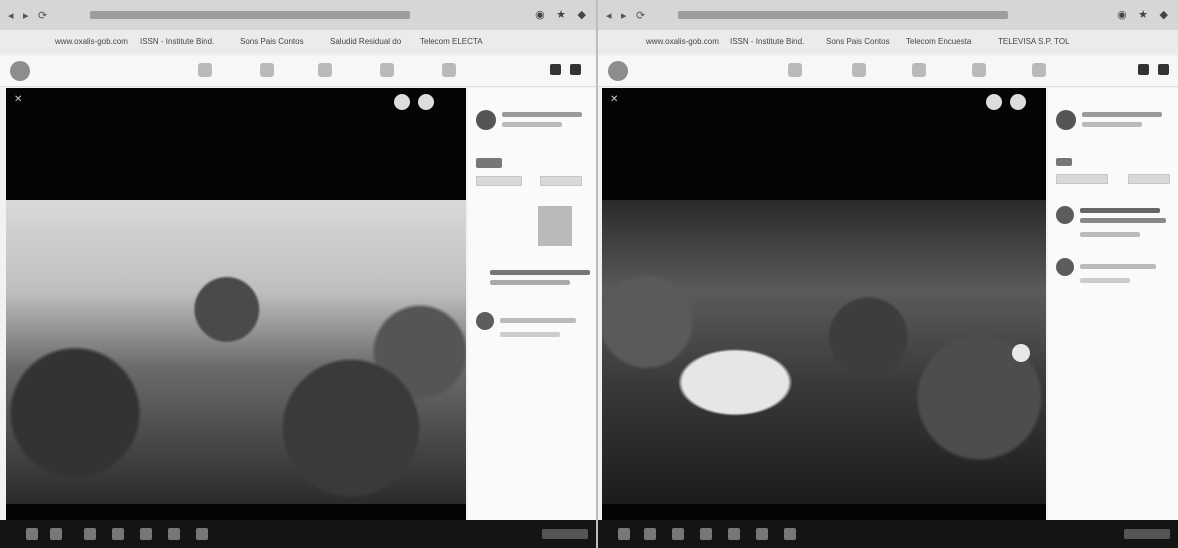  What do you see at coordinates (451, 41) in the screenshot?
I see `bookmark-item: Telecom ELECTA` at bounding box center [451, 41].